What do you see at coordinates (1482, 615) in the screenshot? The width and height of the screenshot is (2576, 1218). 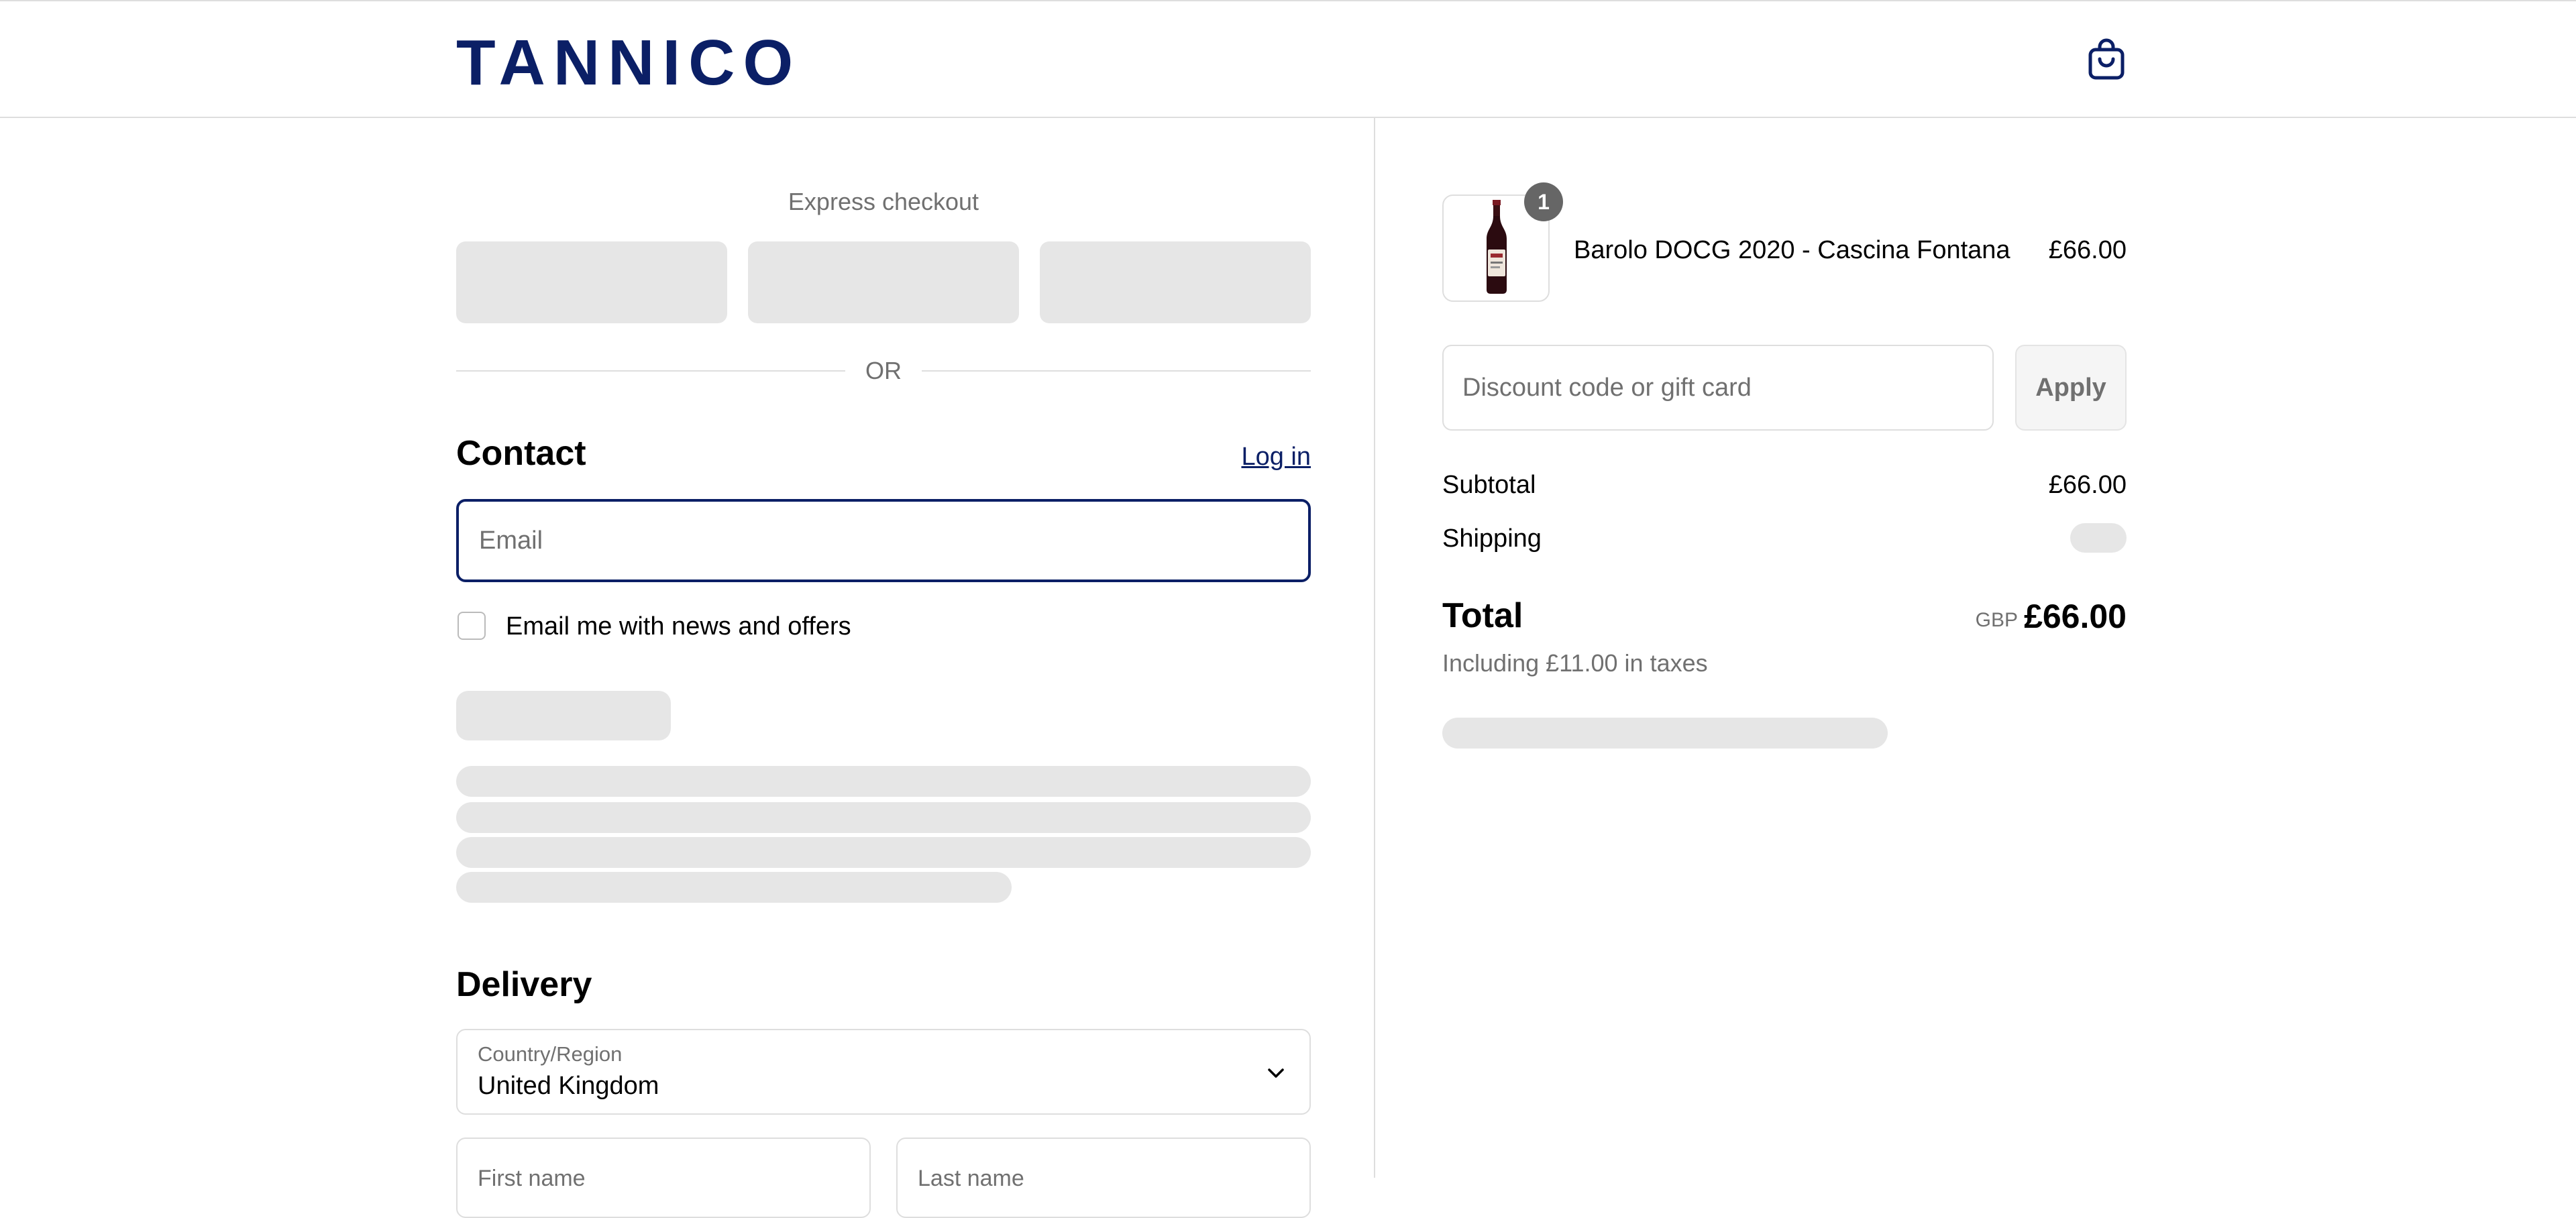 I see `total-label: Total` at bounding box center [1482, 615].